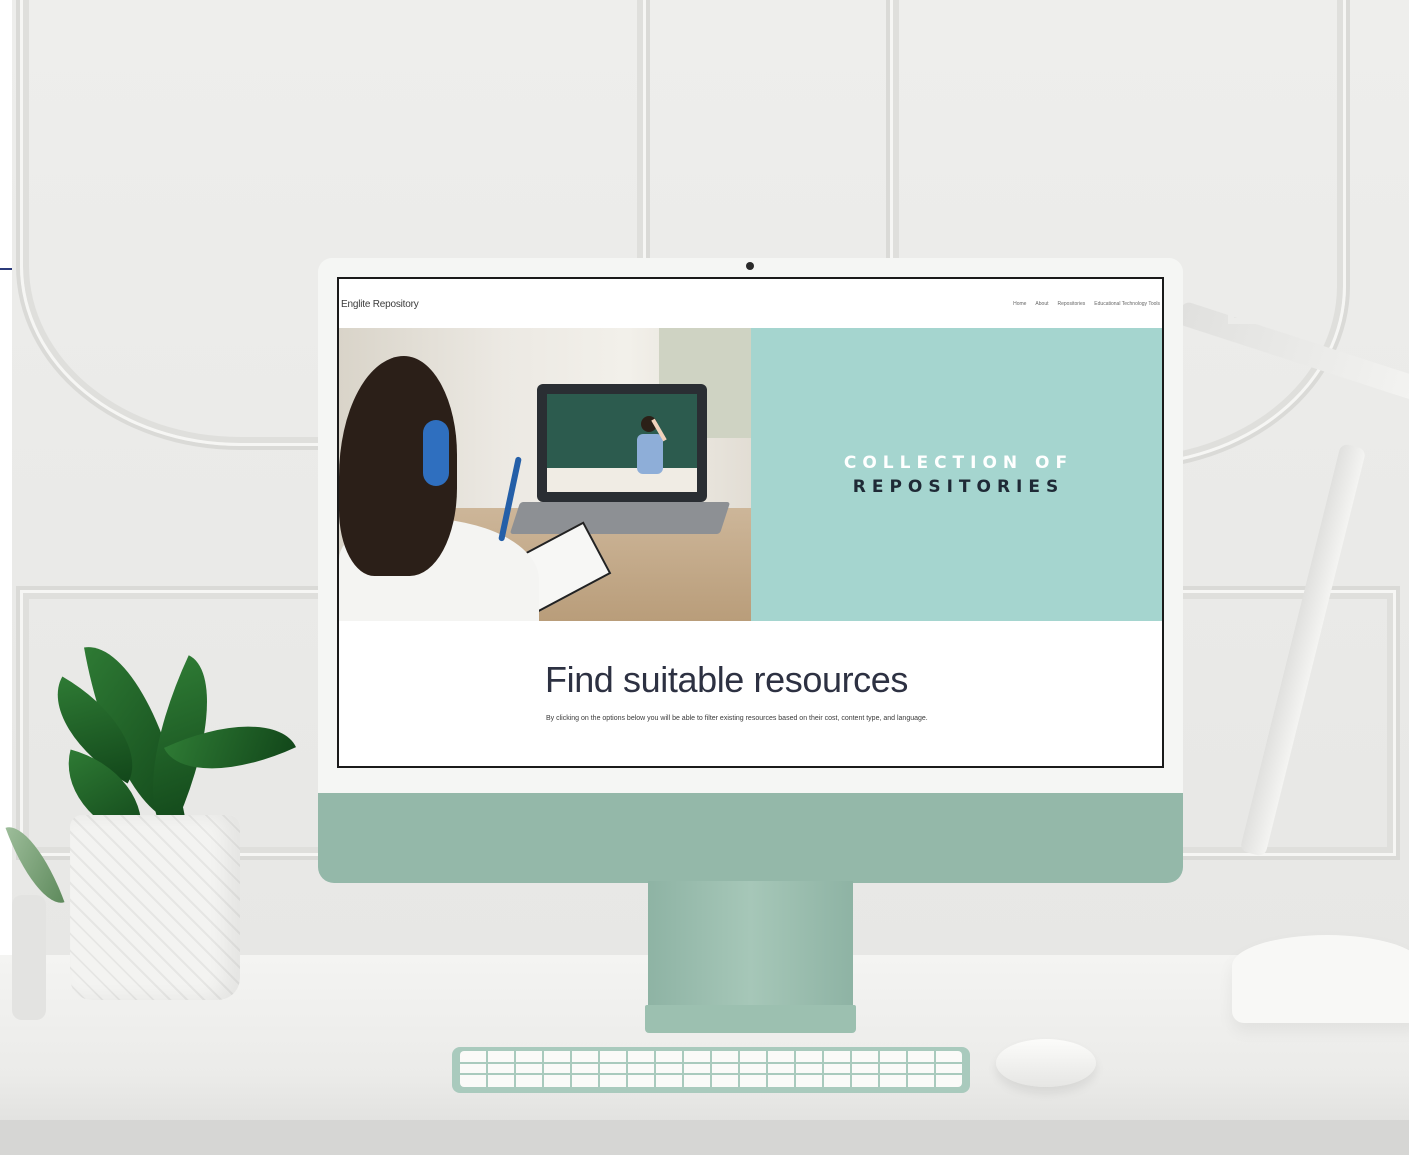  Describe the element at coordinates (711, 1069) in the screenshot. I see `keyboard-keys` at that location.